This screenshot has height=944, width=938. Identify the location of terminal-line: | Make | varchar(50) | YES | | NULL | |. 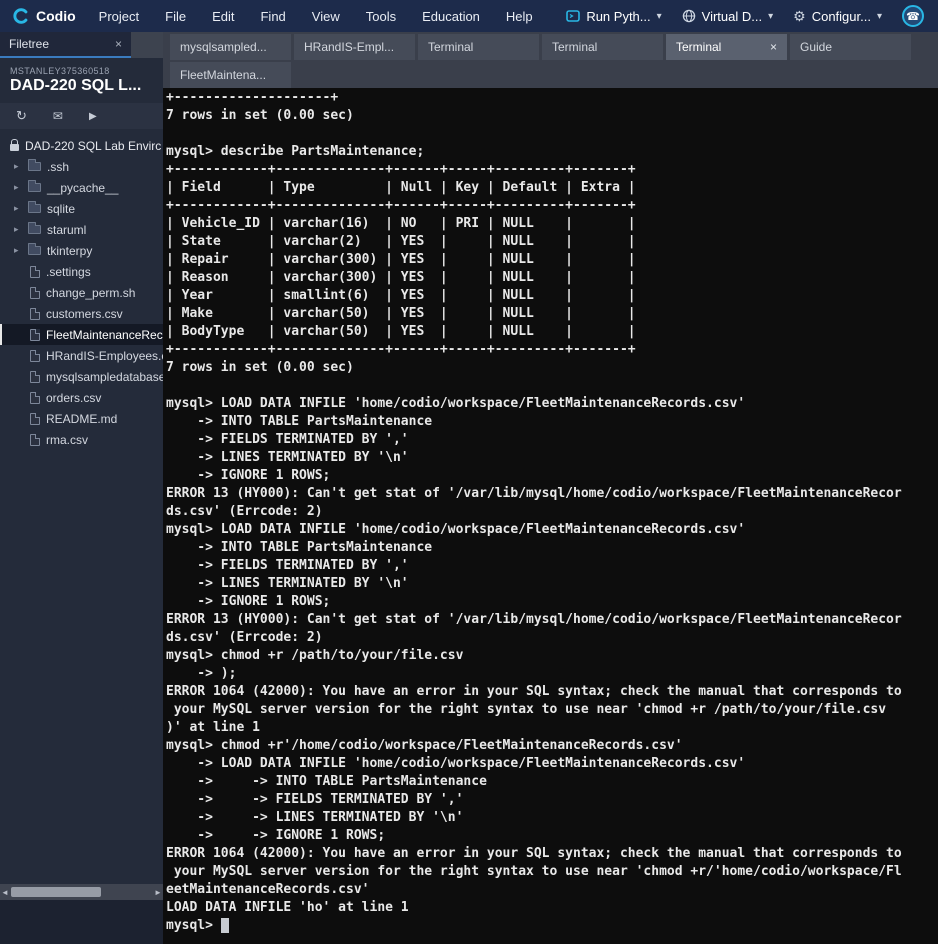
(401, 313).